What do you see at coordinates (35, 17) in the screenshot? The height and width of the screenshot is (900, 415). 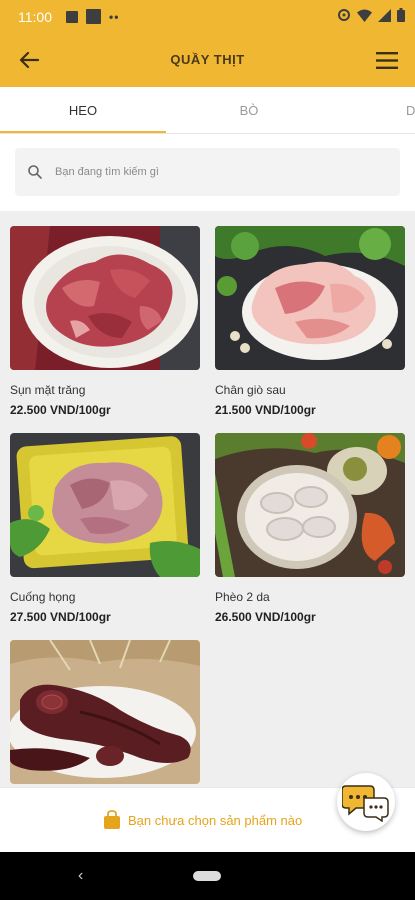 I see `status-time: 11:00` at bounding box center [35, 17].